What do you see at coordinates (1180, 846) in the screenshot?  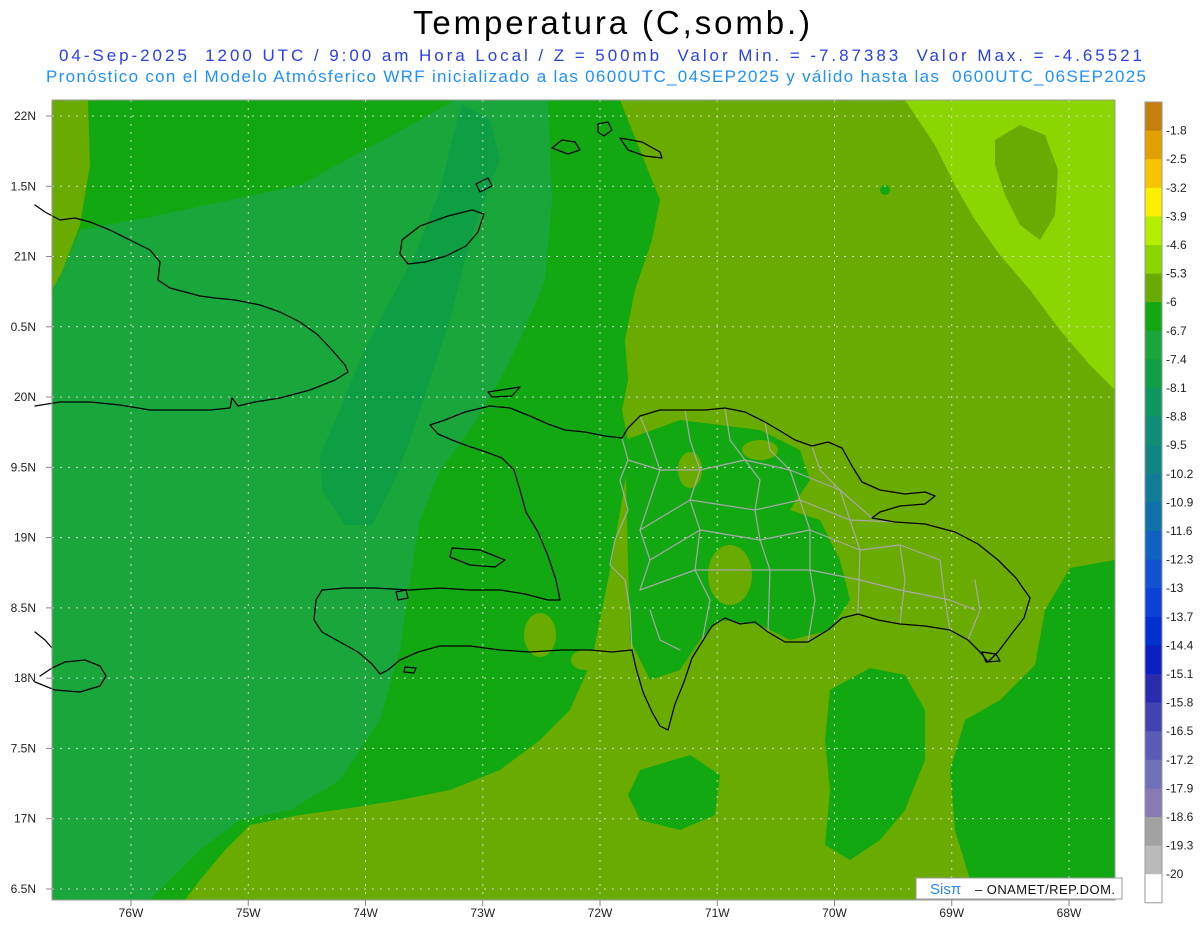 I see `legend-label: -19.3` at bounding box center [1180, 846].